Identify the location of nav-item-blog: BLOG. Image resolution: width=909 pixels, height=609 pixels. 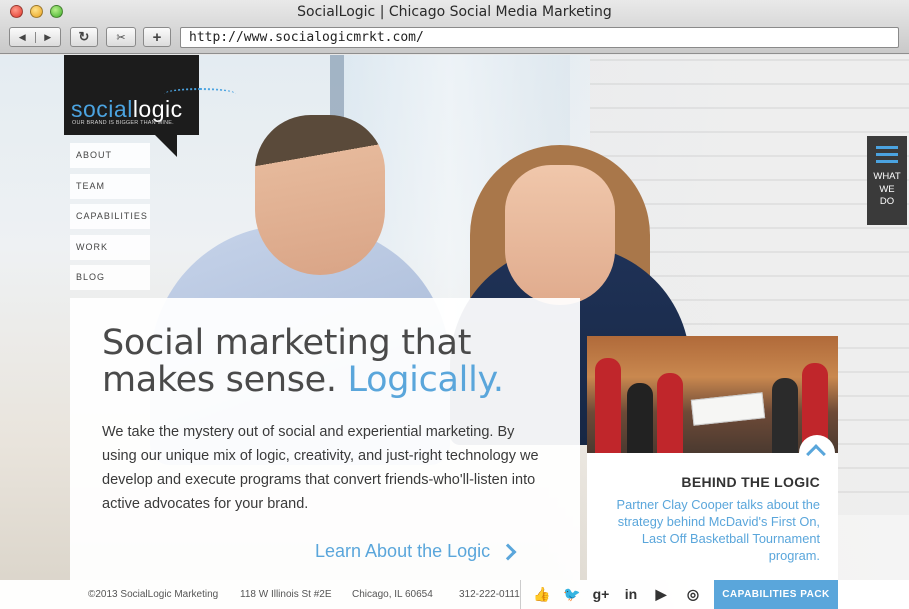
(110, 278).